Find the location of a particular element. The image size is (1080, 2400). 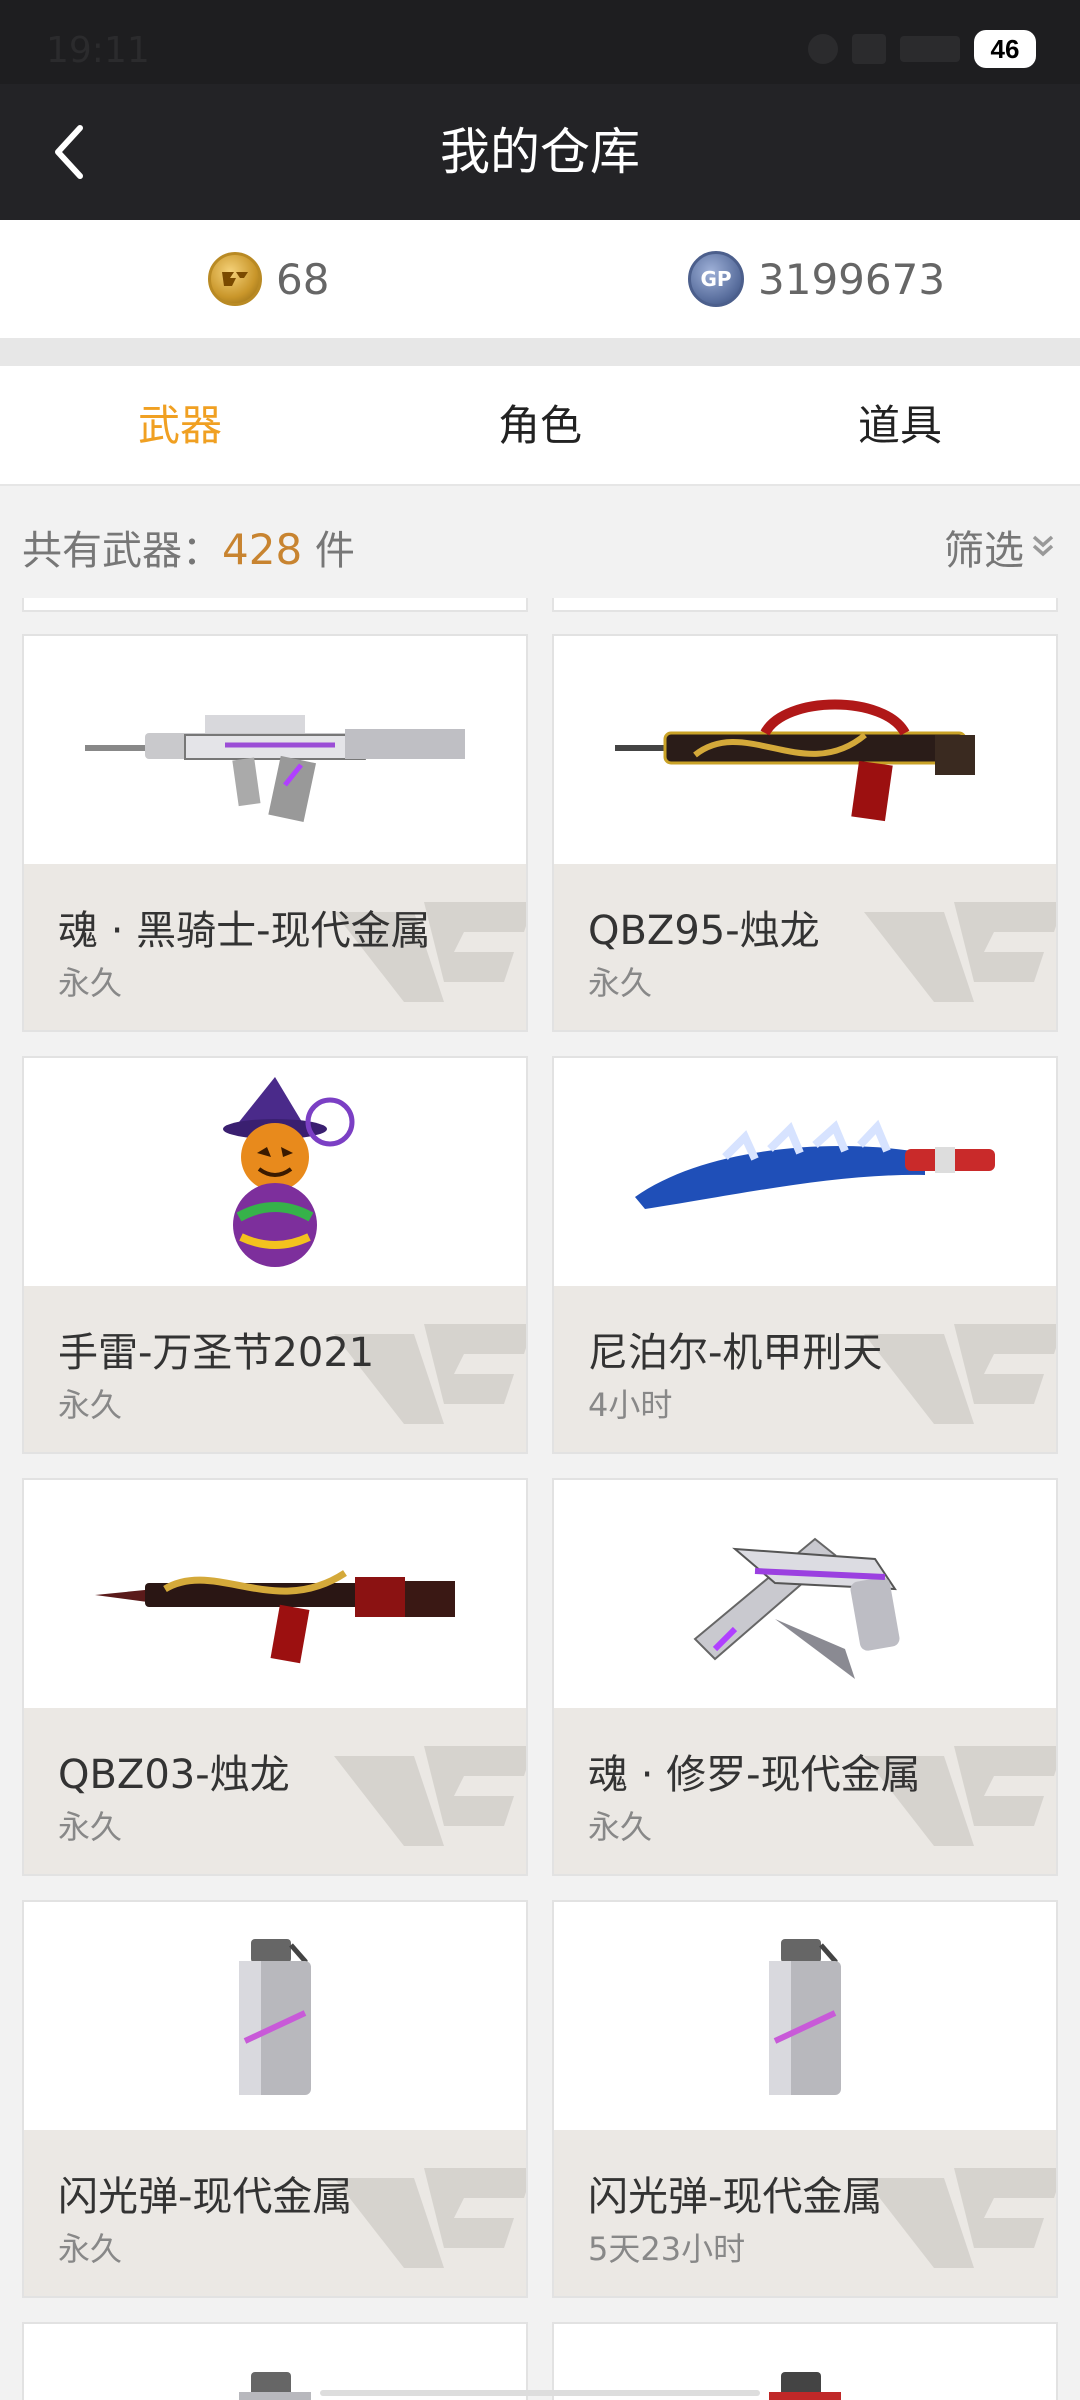

item-info: 尼泊尔-机甲刑天 4小时 is located at coordinates (805, 1369).